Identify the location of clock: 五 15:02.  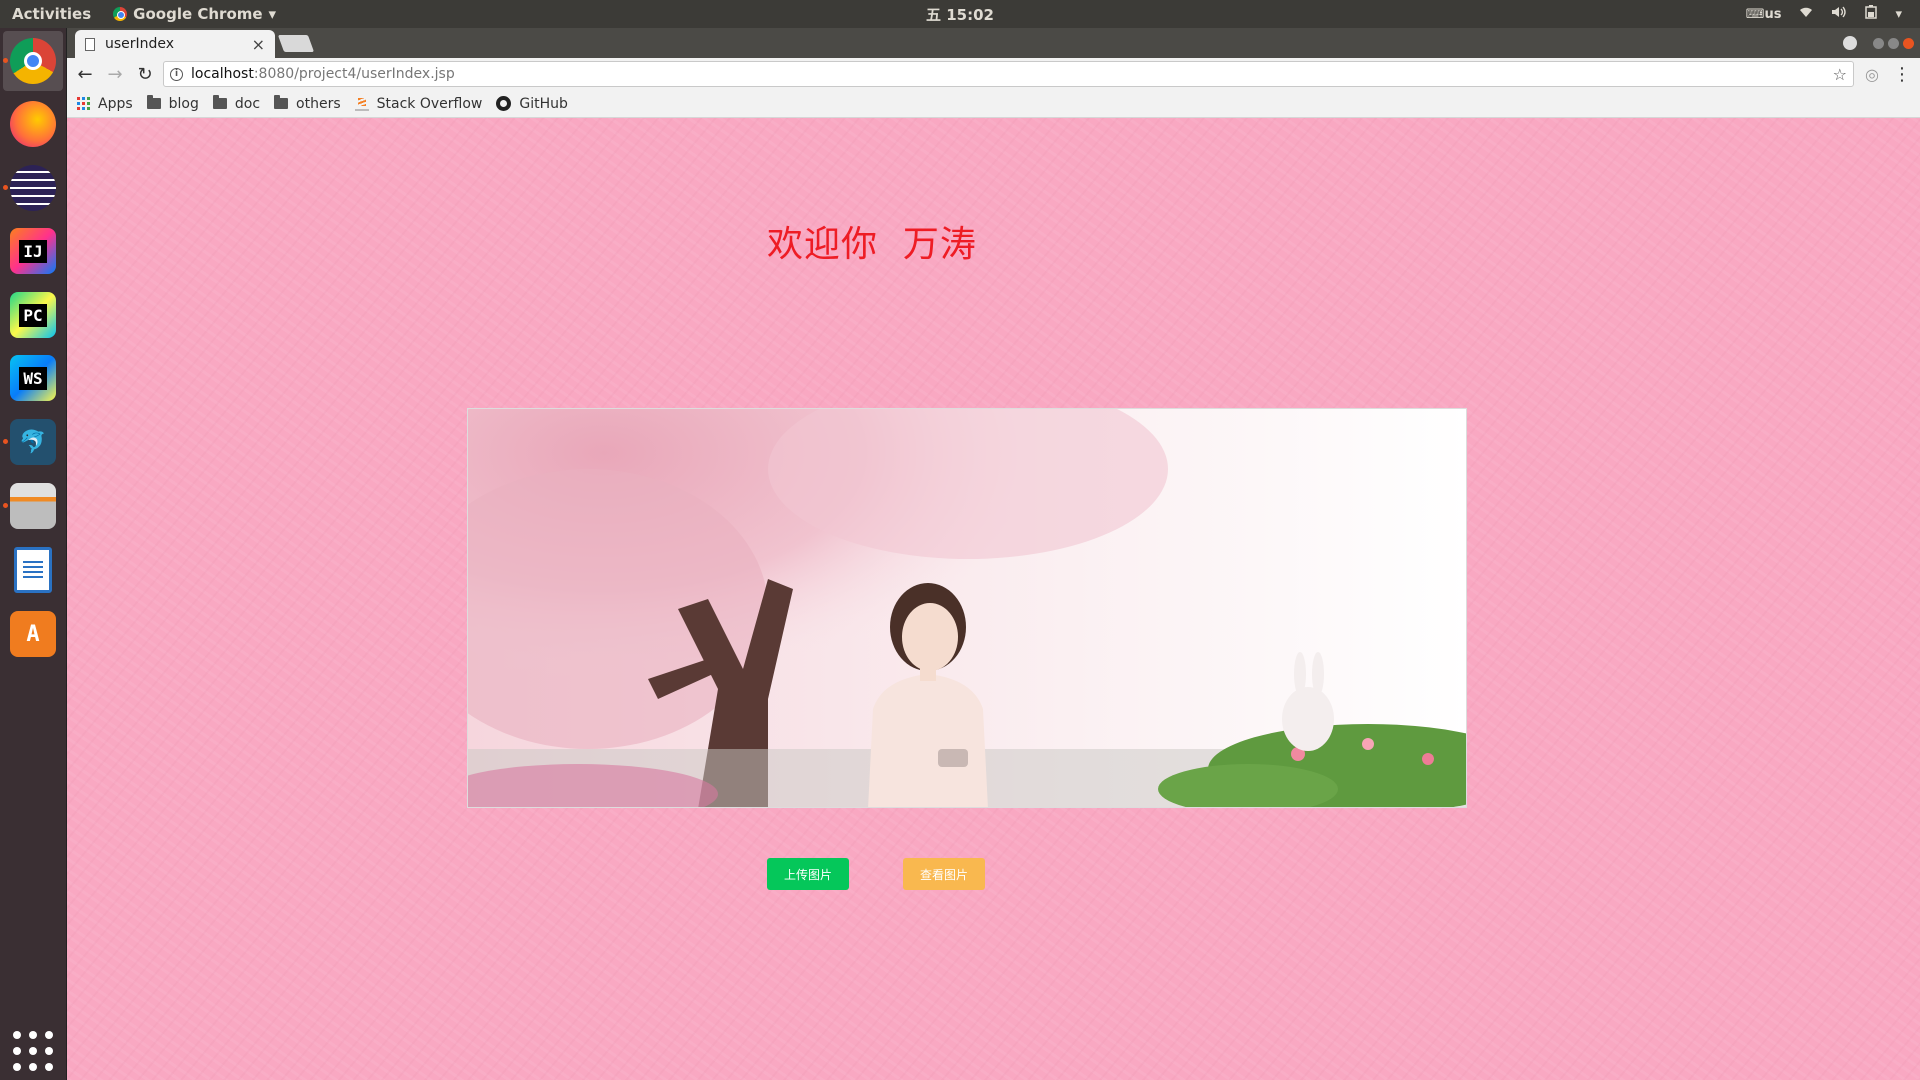
(960, 14).